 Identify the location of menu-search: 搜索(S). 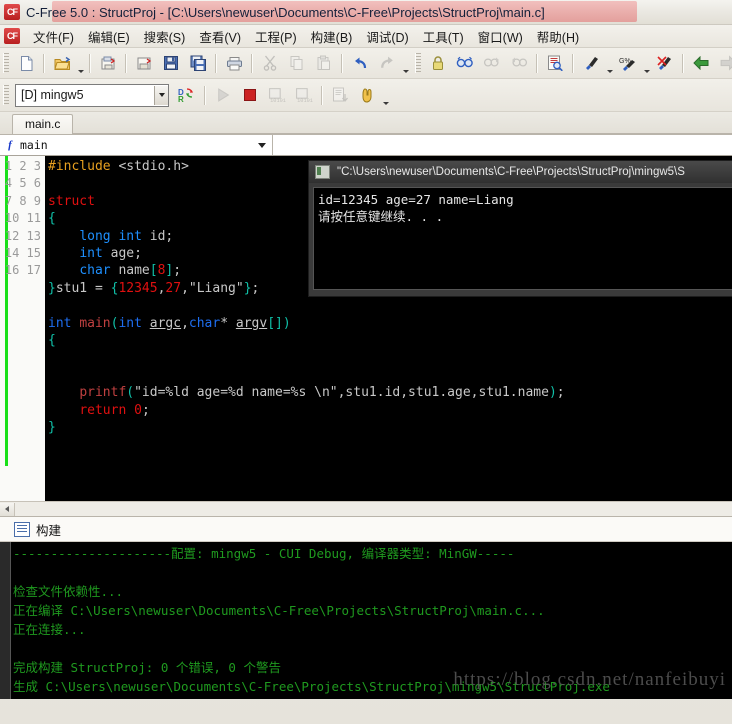
(165, 36).